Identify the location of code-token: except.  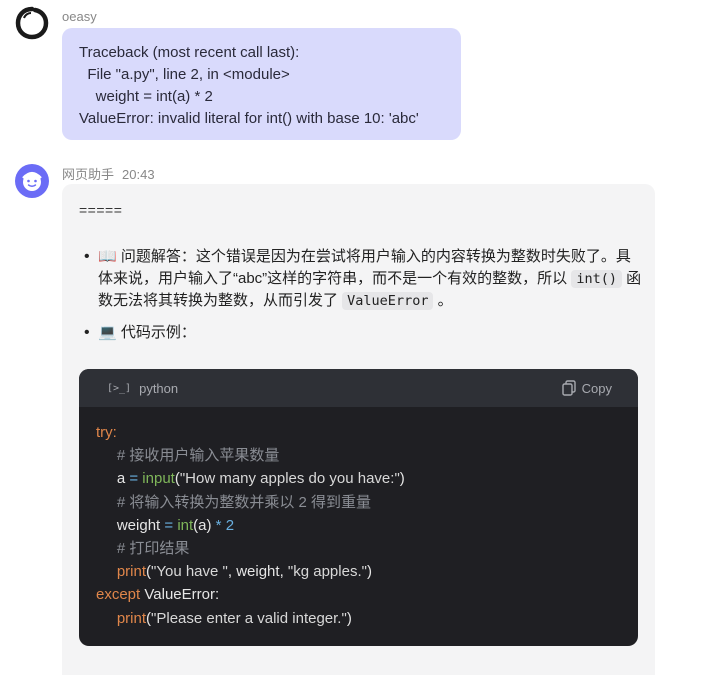
(118, 595).